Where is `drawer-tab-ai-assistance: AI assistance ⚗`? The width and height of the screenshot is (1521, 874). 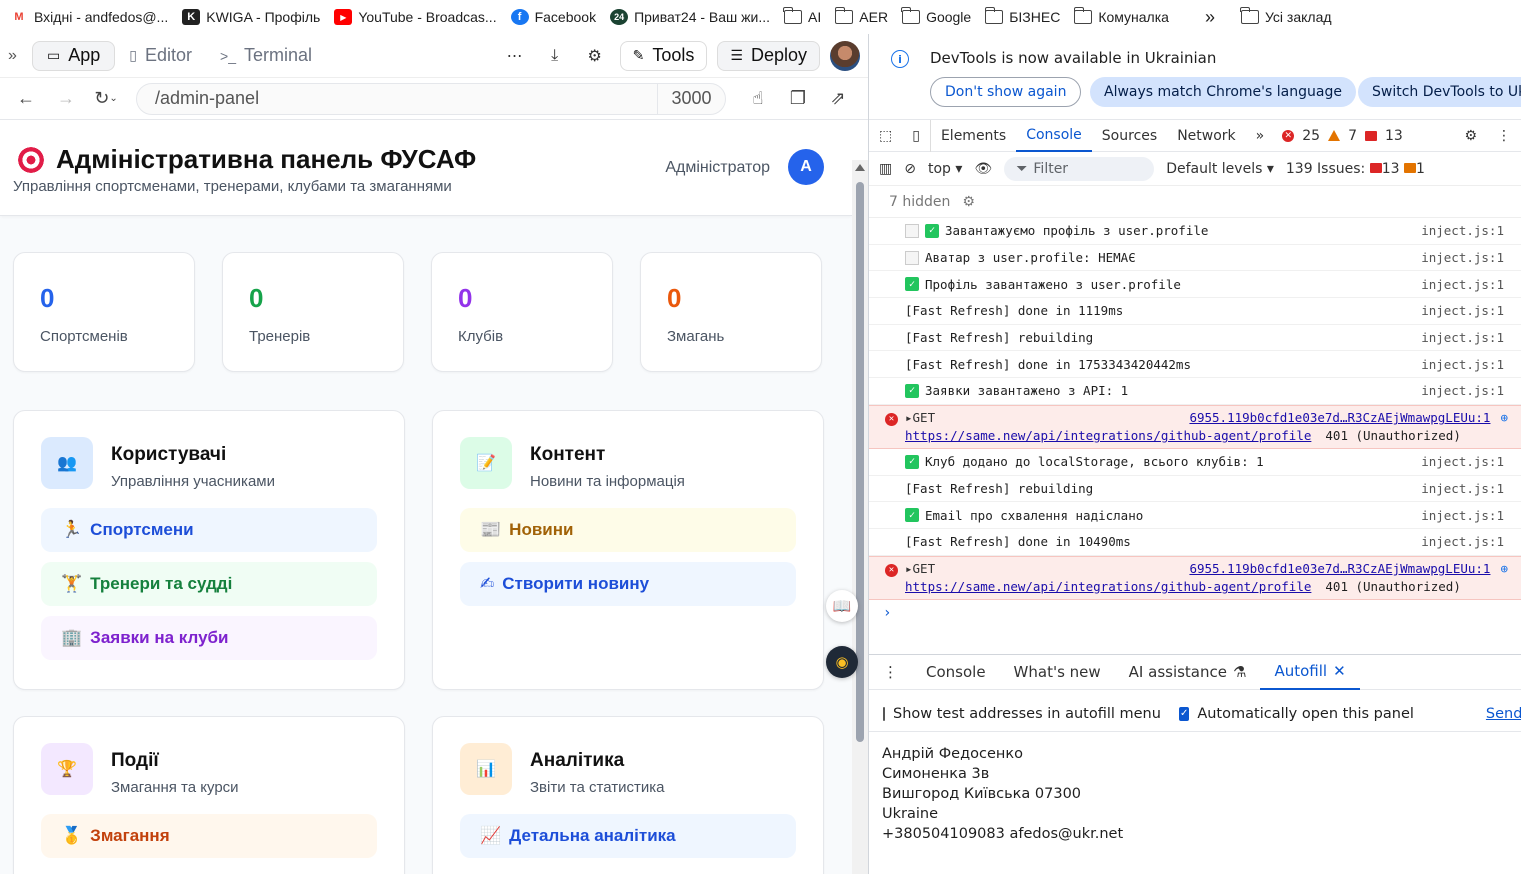
drawer-tab-ai-assistance: AI assistance ⚗ is located at coordinates (1188, 672).